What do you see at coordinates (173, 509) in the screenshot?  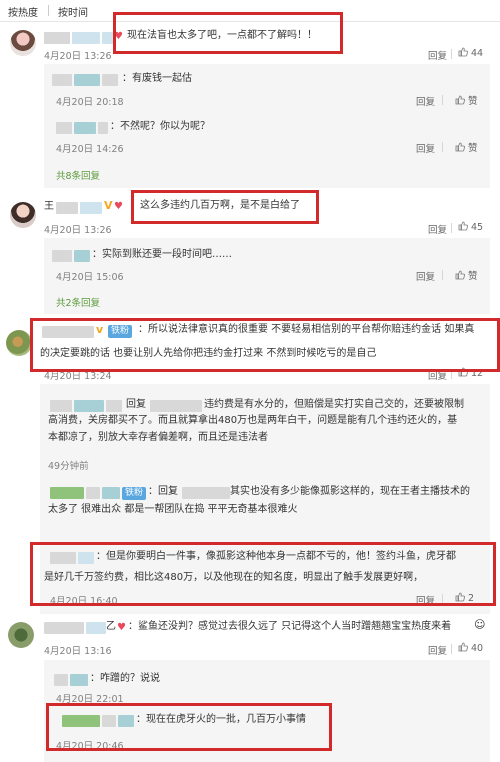 I see `reply-text-line2: 太多了 很难出众 都是一帮团队在捣 平平无奇基本很难火` at bounding box center [173, 509].